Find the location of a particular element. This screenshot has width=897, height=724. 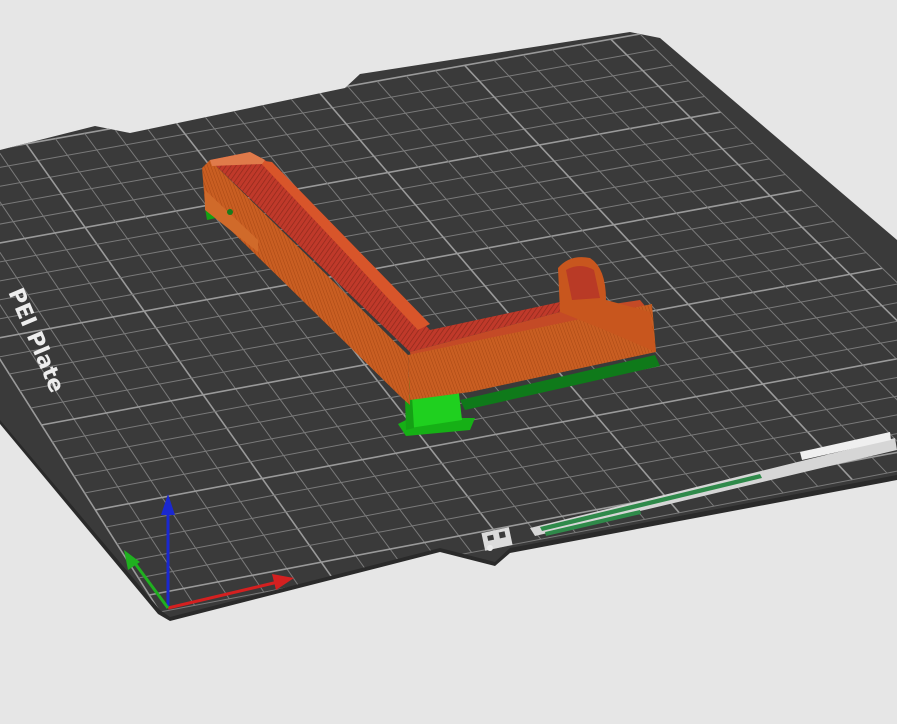

model-screw-hole is located at coordinates (230, 212).